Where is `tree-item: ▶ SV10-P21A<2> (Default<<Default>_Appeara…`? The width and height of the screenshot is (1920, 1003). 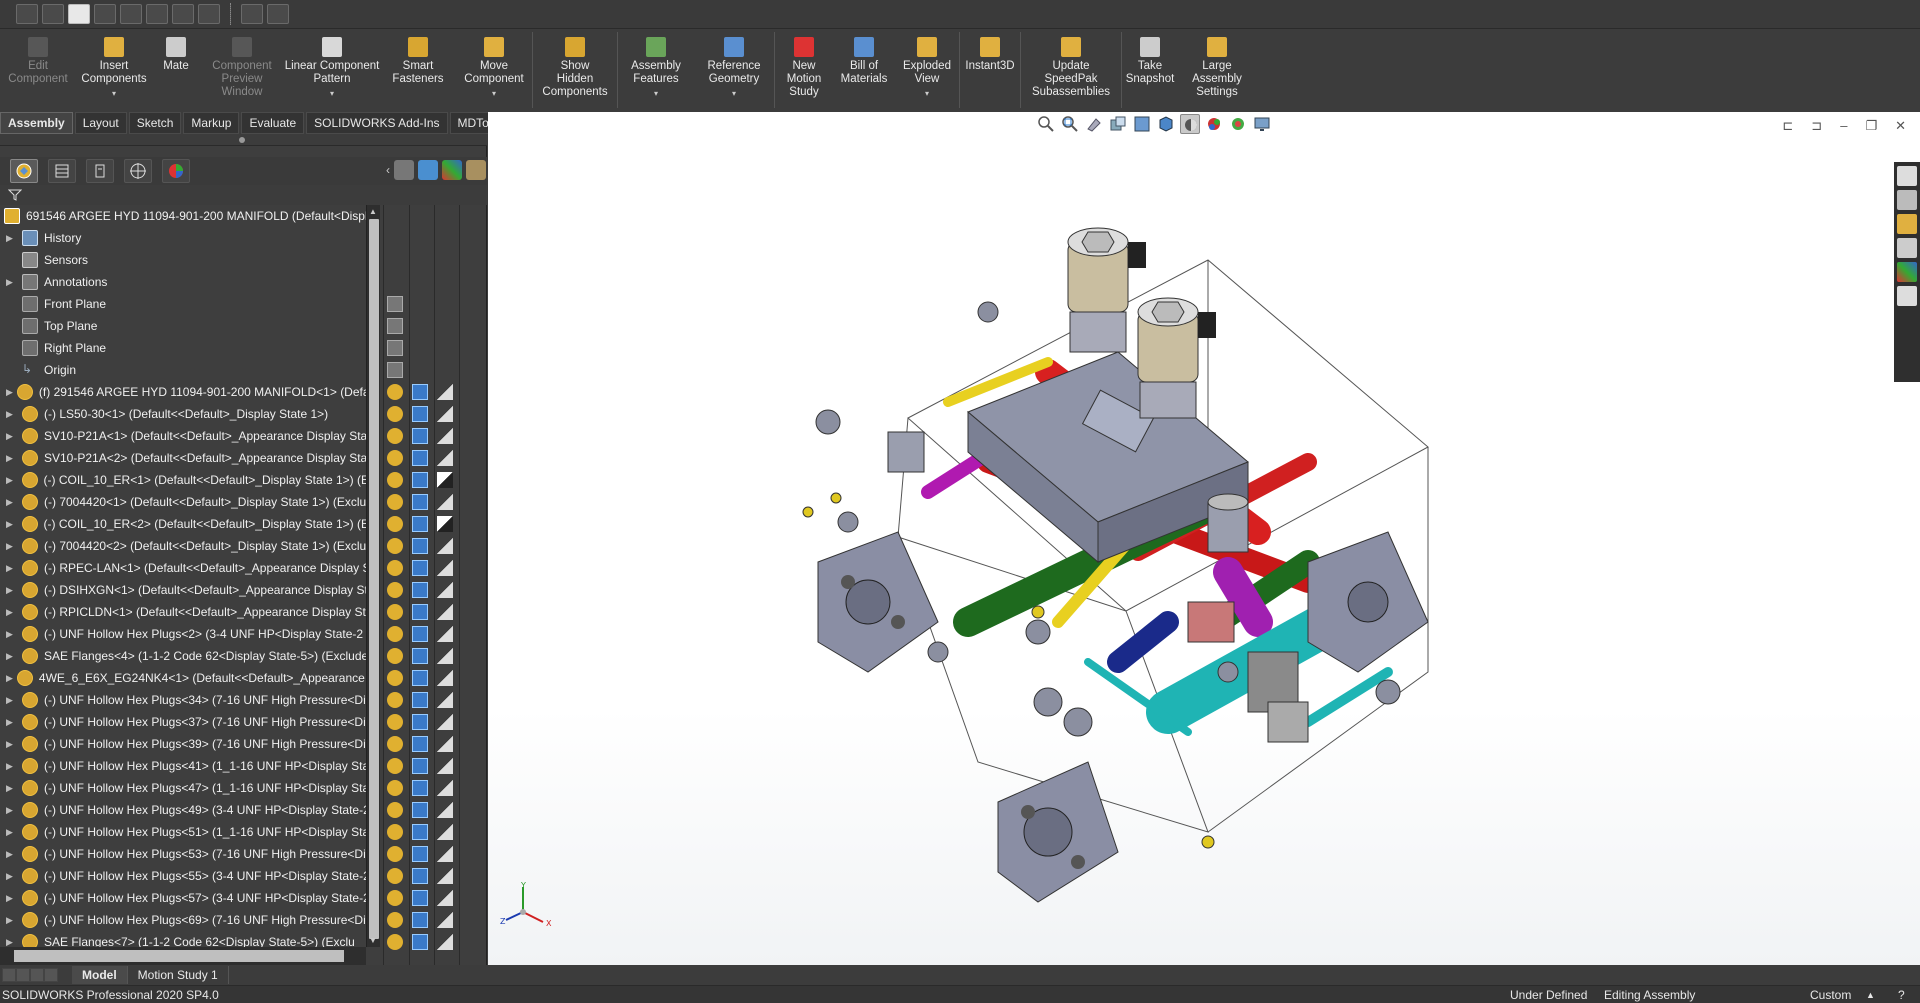 tree-item: ▶ SV10-P21A<2> (Default<<Default>_Appeara… is located at coordinates (187, 458).